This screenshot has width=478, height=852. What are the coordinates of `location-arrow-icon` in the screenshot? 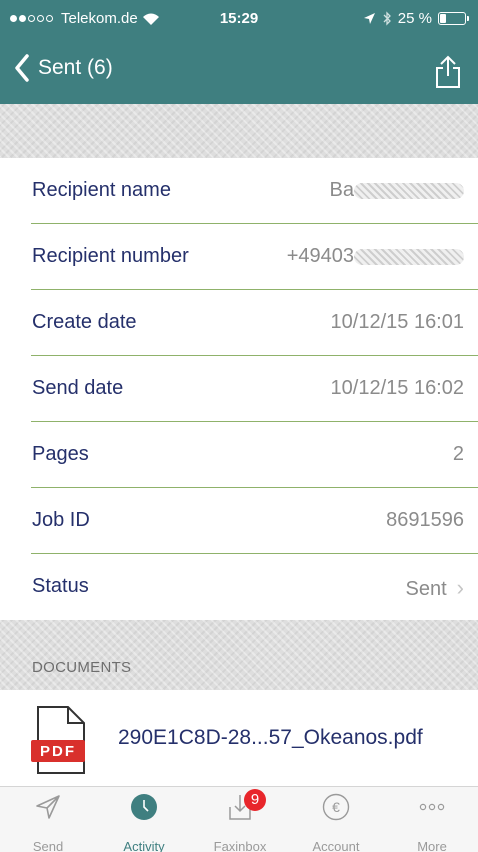 It's located at (369, 18).